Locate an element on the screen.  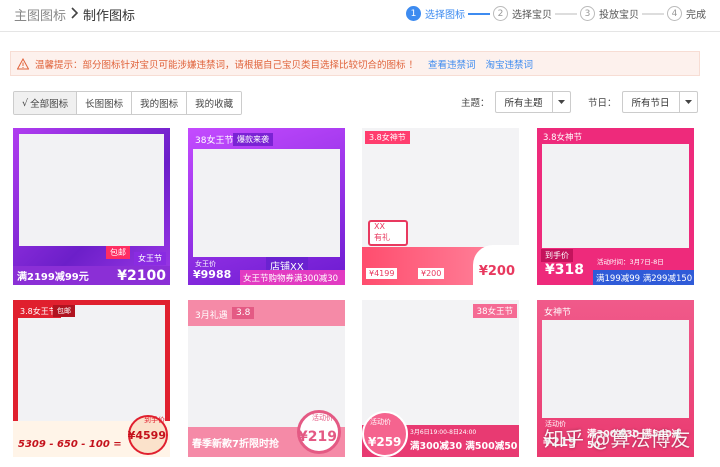
step-number: 2 is located at coordinates (500, 13).